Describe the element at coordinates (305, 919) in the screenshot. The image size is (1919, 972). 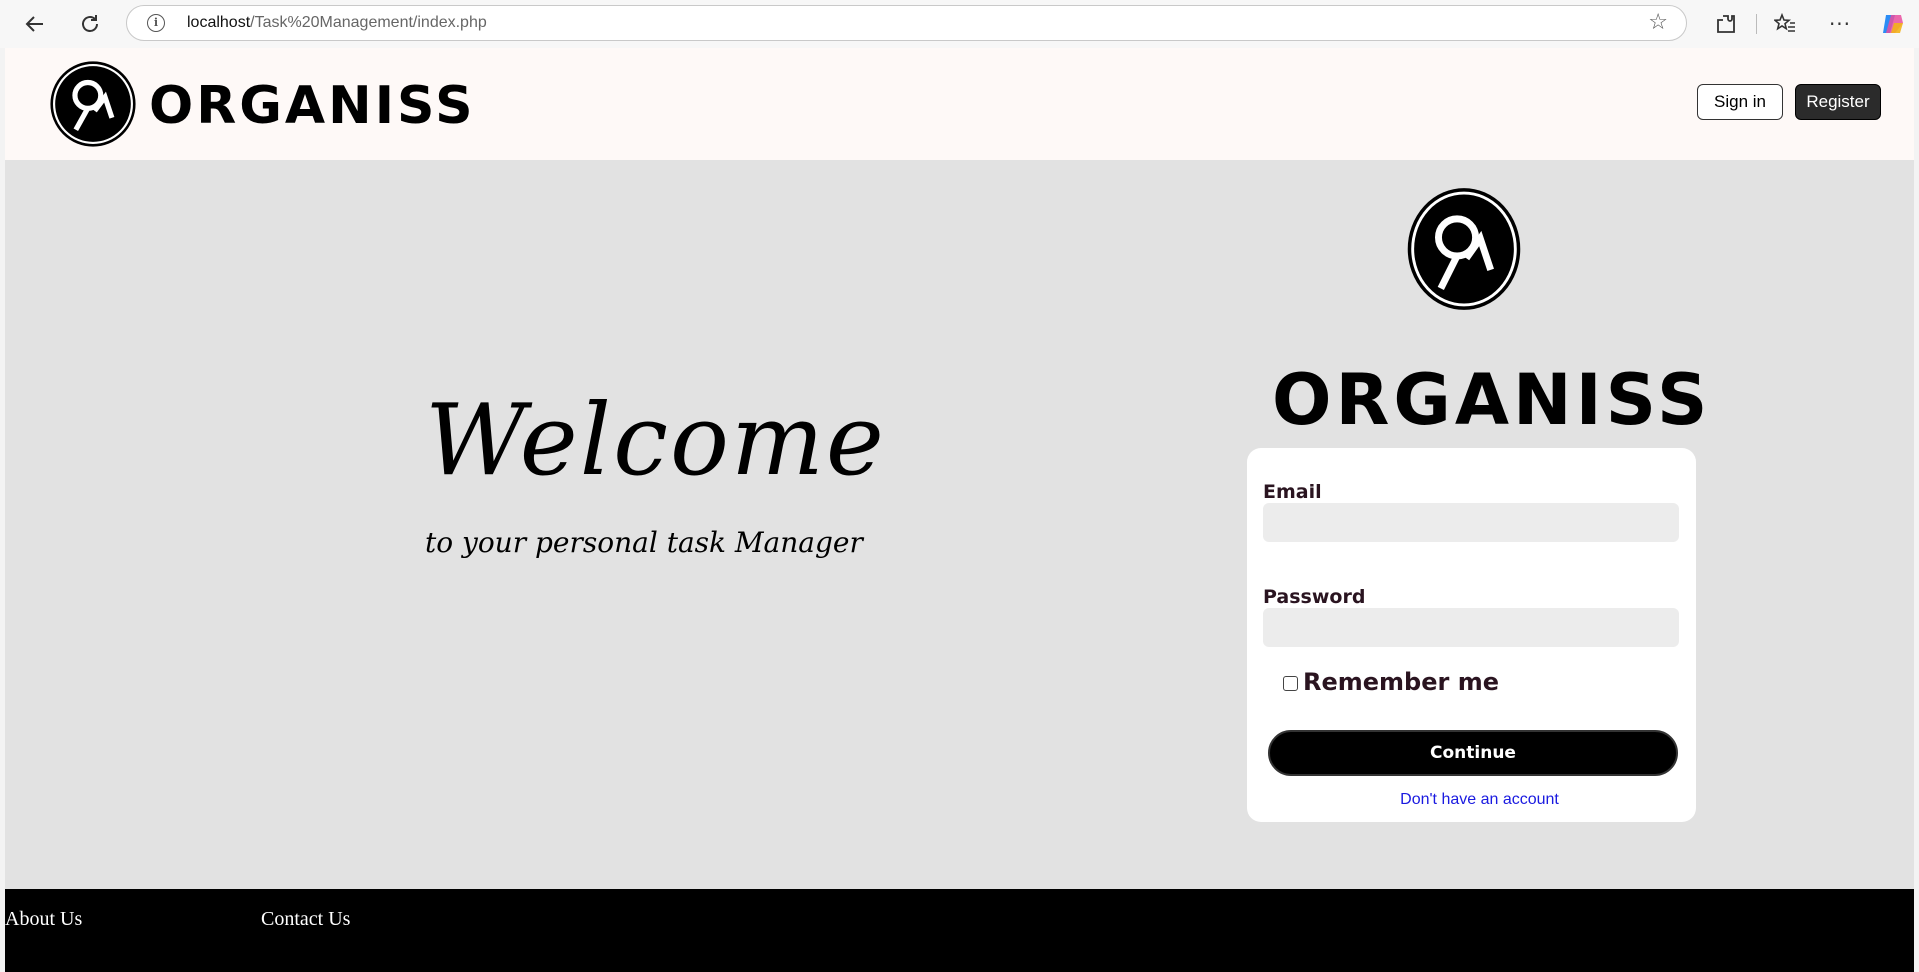
I see `footer-contact-link: Contact Us` at that location.